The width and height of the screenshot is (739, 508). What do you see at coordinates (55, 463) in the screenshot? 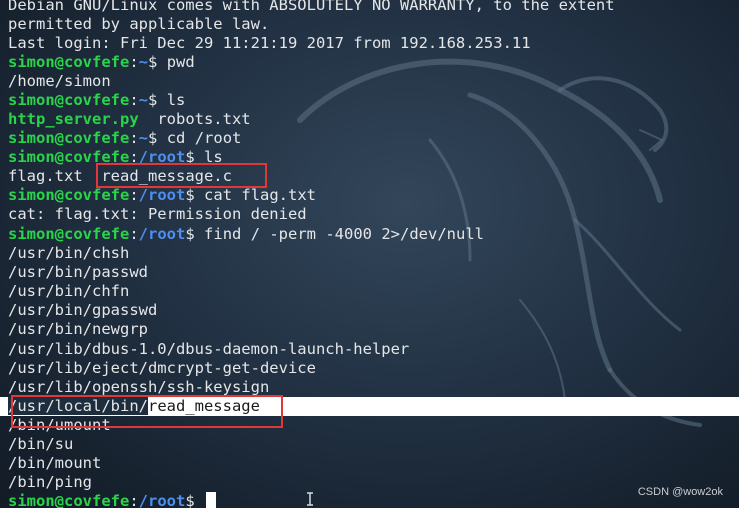
I see `find-result: /bin/mount` at bounding box center [55, 463].